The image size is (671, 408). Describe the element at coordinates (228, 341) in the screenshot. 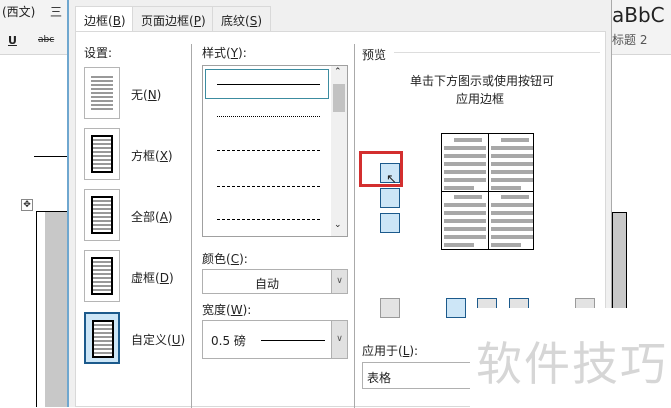

I see `width-value: 0.5 磅` at that location.